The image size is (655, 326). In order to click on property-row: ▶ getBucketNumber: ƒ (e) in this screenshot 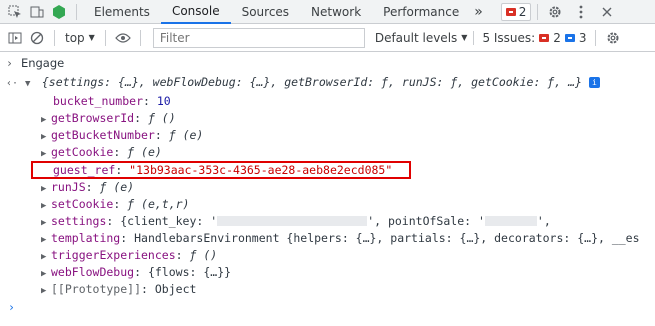, I will do `click(327, 135)`.